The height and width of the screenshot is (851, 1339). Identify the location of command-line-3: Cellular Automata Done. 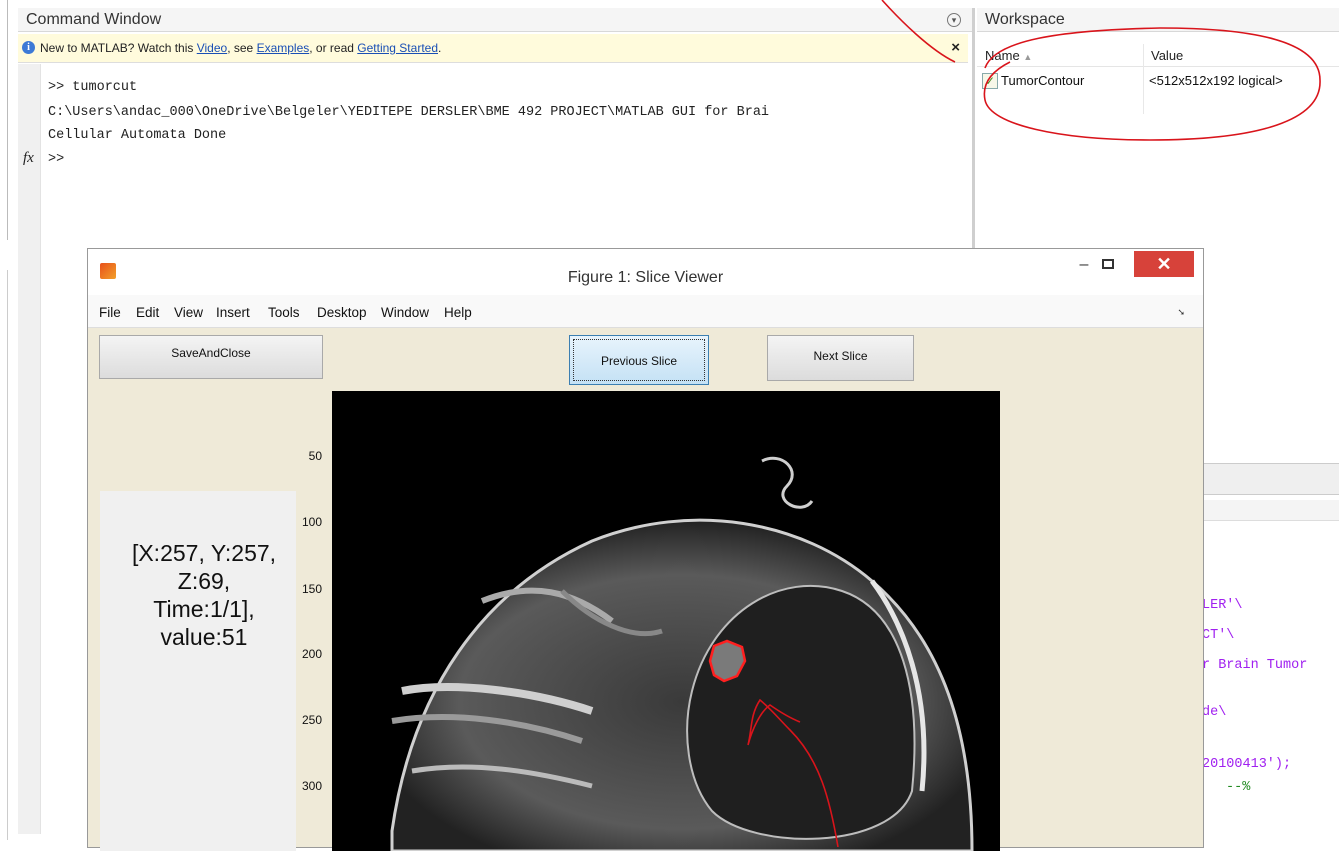
(137, 135).